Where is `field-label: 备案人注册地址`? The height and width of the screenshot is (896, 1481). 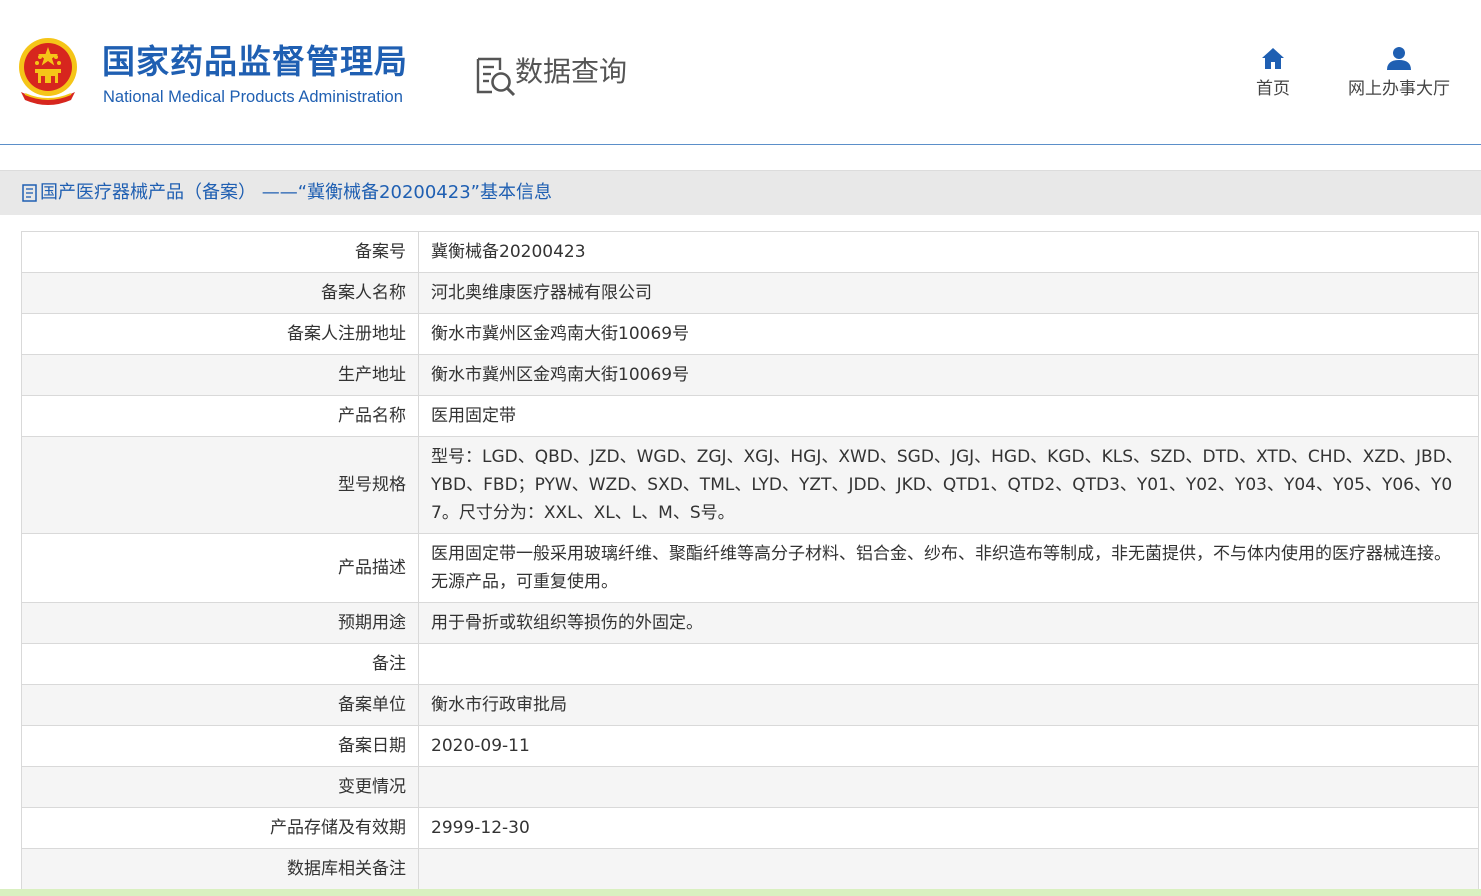
field-label: 备案人注册地址 is located at coordinates (220, 334).